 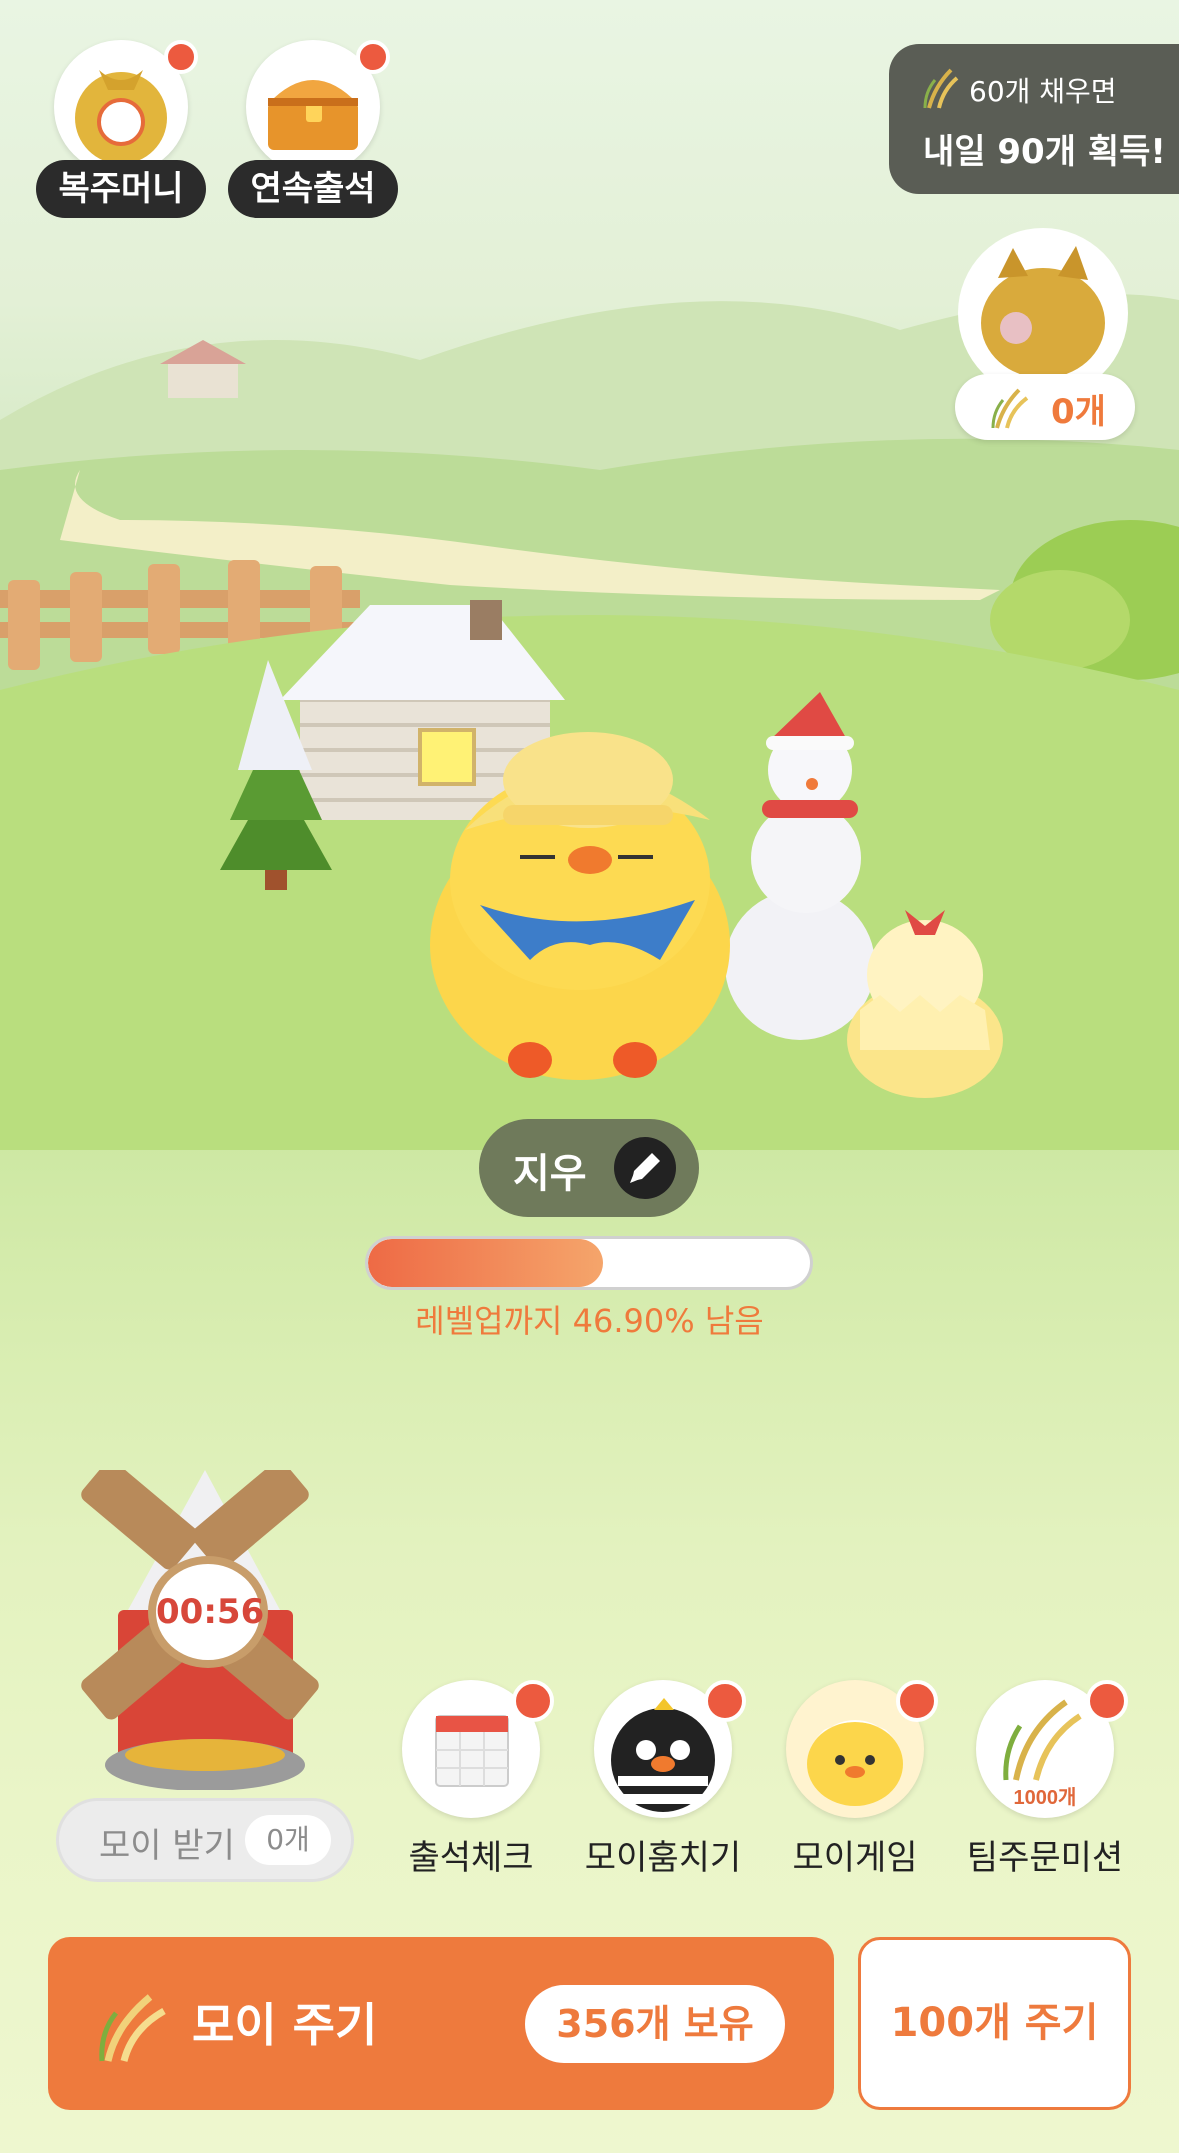 What do you see at coordinates (1045, 1858) in the screenshot?
I see `quick-menu-label: 팀주문미션` at bounding box center [1045, 1858].